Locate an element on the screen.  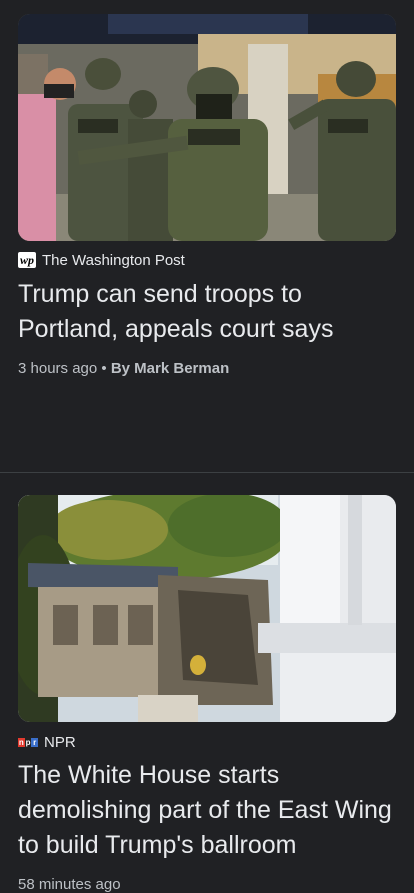
npr-logo-icon: npr is located at coordinates (28, 742).